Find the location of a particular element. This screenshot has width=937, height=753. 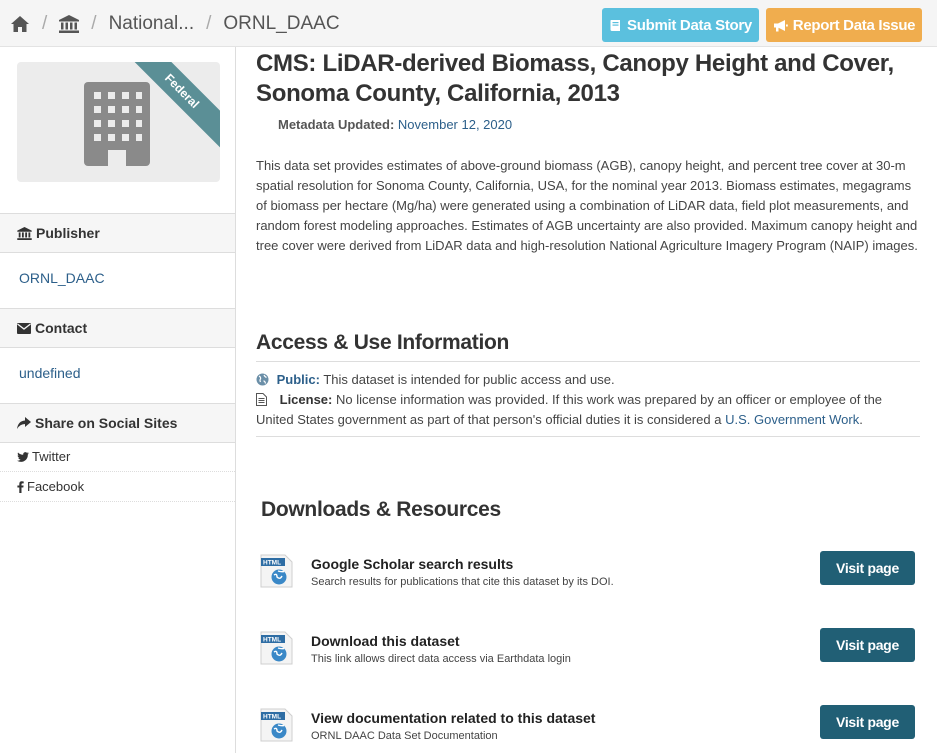

government-work-link: U.S. Government Work is located at coordinates (792, 419).